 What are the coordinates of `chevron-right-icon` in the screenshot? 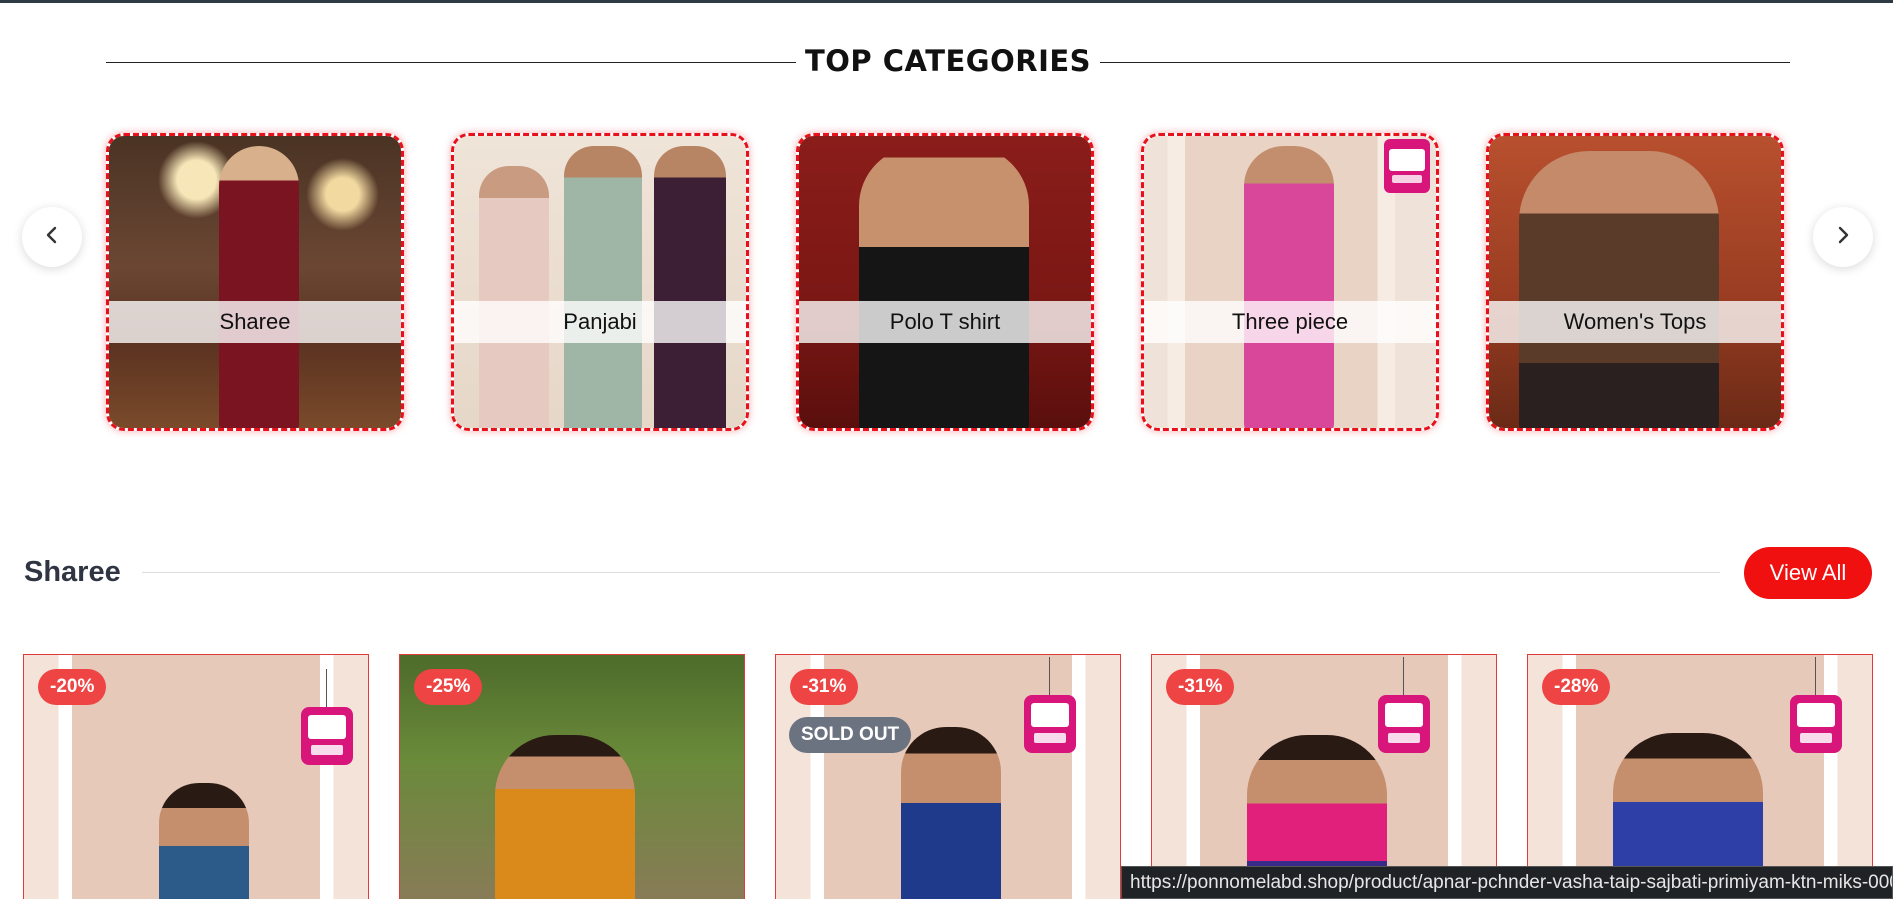 It's located at (1843, 237).